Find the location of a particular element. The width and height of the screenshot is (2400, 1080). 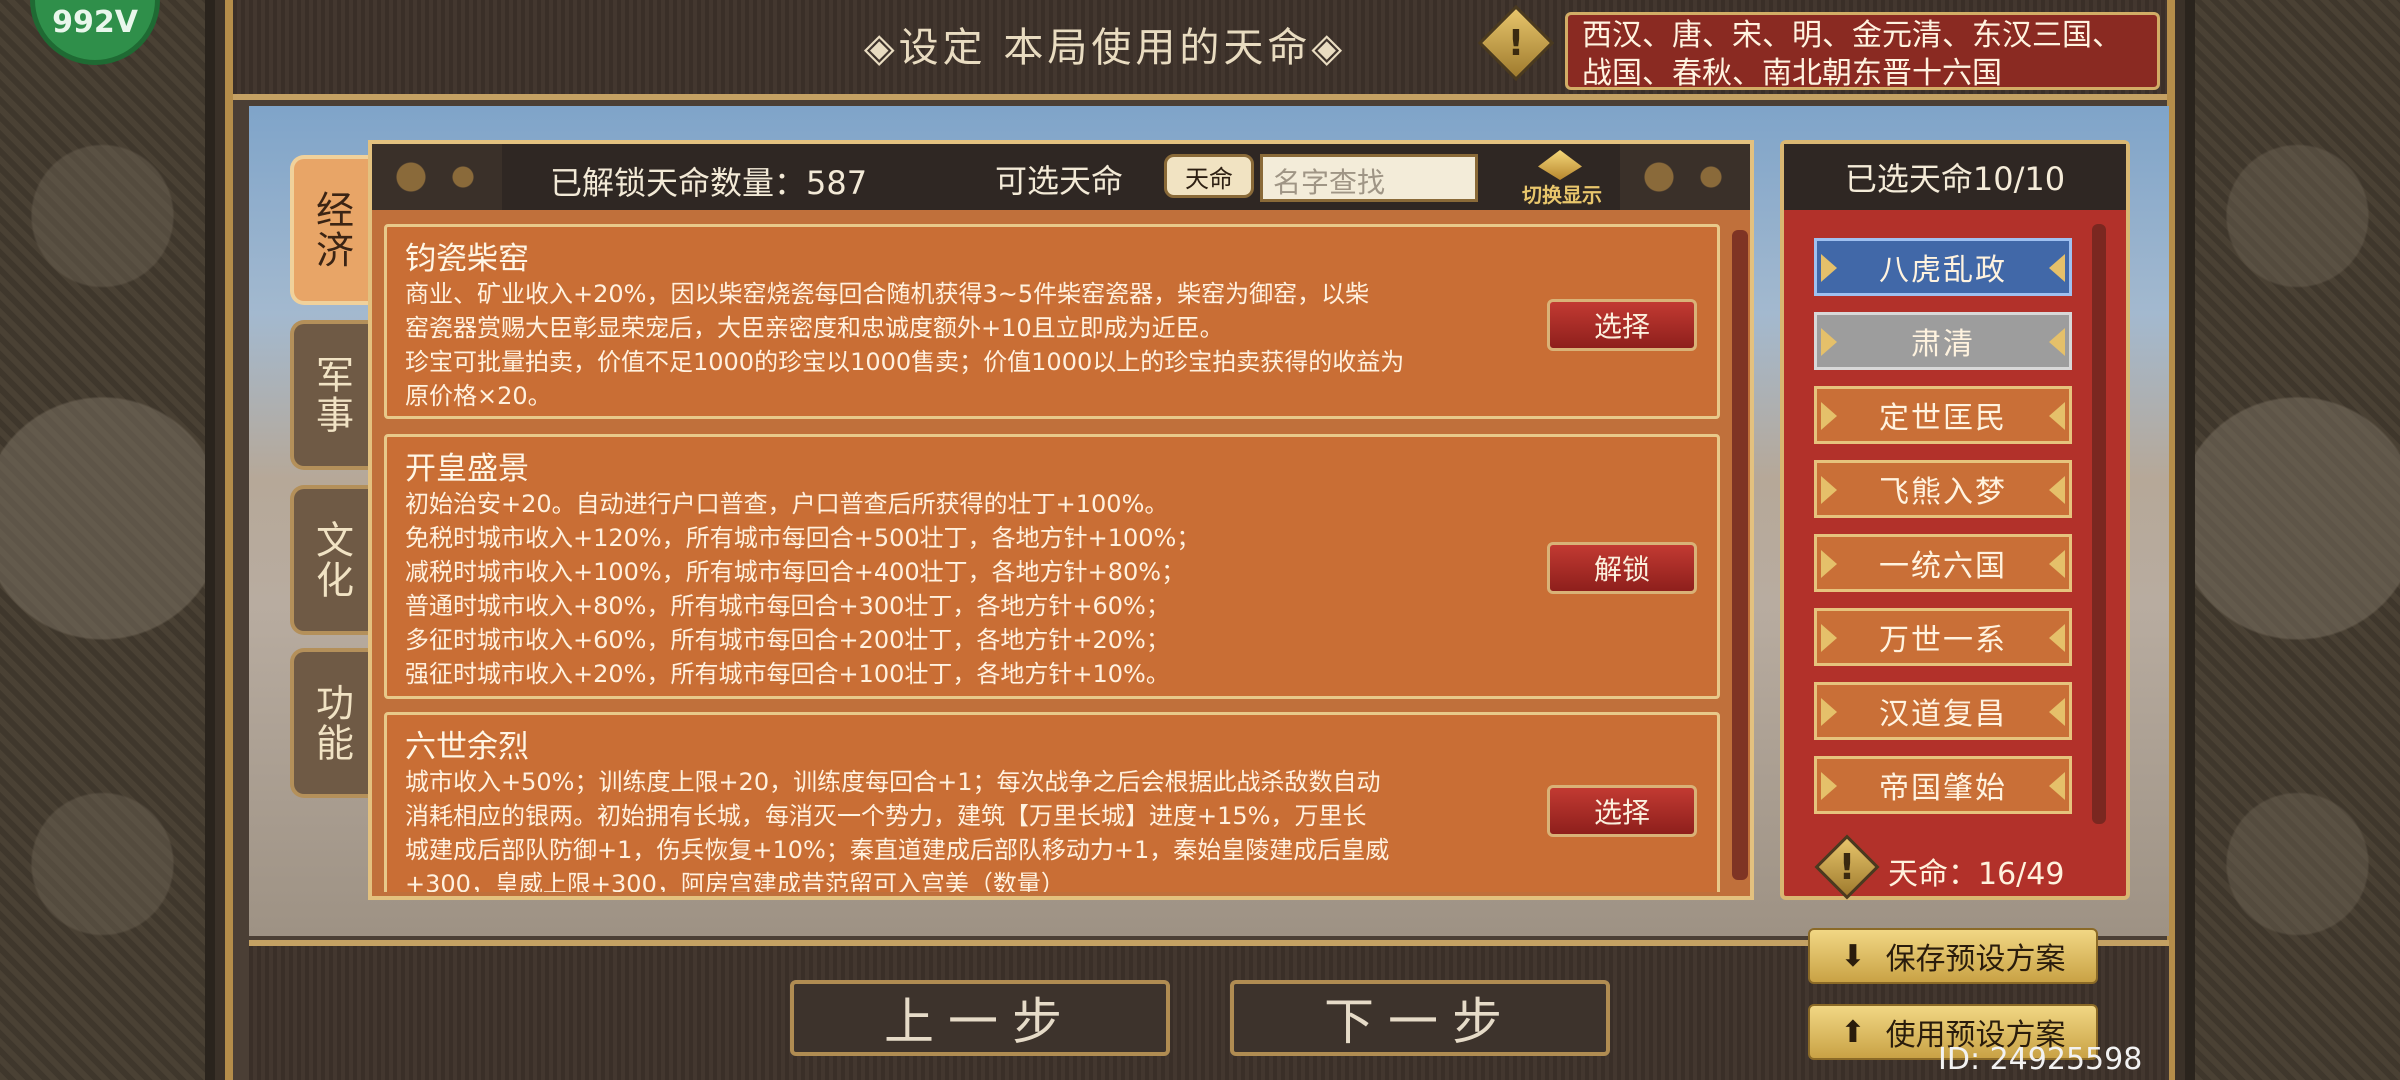

tianming-info-icon: ! is located at coordinates (1847, 867).